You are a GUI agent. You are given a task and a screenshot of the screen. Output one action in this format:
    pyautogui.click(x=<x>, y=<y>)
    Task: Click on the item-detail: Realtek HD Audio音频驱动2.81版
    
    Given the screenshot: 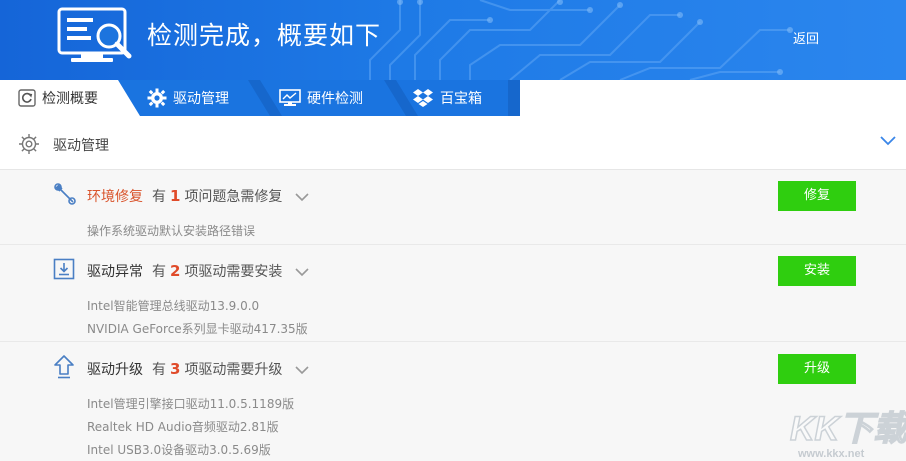 What is the action you would take?
    pyautogui.click(x=183, y=427)
    